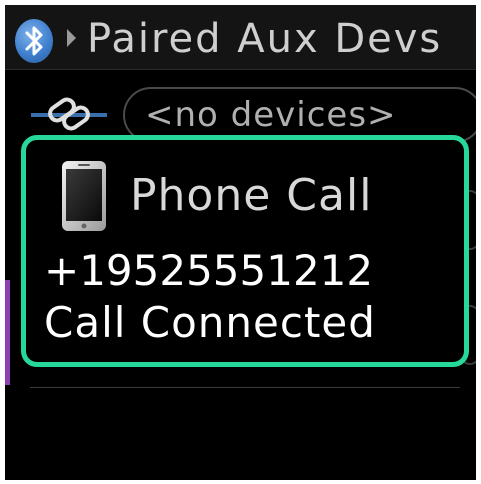 This screenshot has height=484, width=481. What do you see at coordinates (209, 270) in the screenshot?
I see `caller-number: +19525551212` at bounding box center [209, 270].